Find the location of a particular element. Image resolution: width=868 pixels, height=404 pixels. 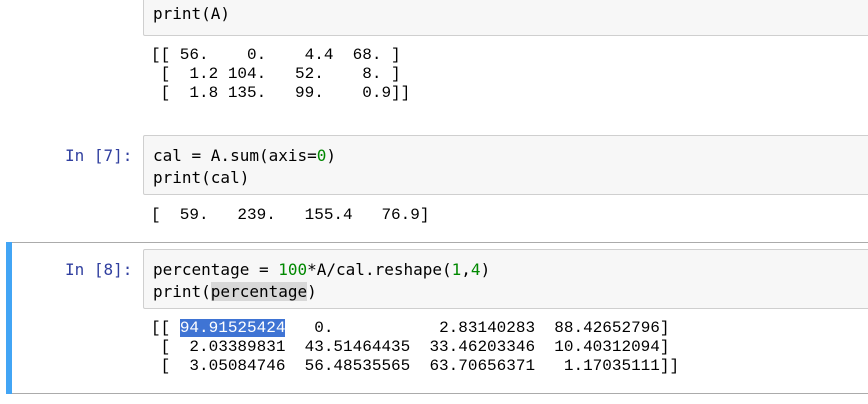

selected-cell-bar is located at coordinates (9, 318).